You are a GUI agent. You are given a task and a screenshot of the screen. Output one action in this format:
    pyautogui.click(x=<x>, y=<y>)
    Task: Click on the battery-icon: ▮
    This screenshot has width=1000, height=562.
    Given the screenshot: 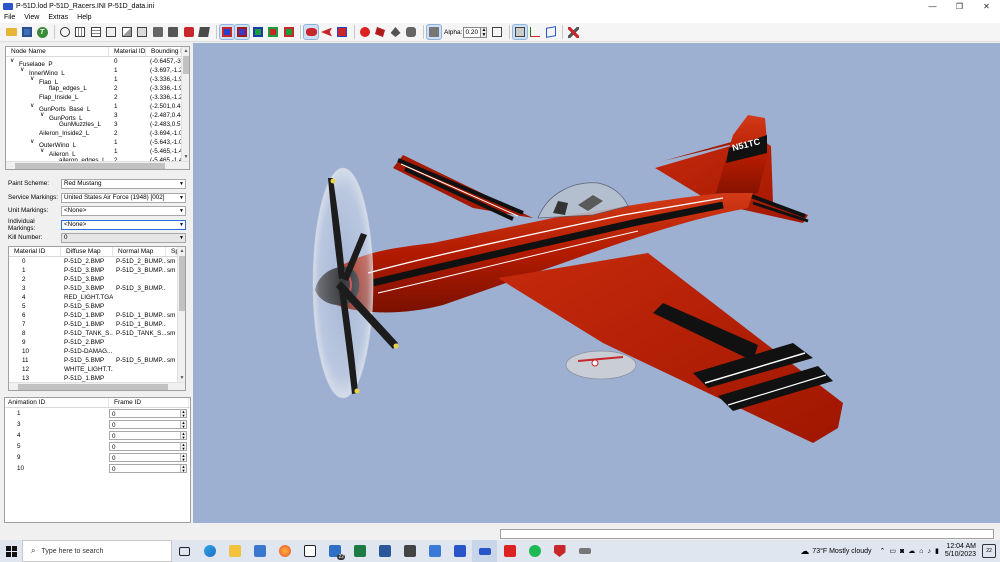 What is the action you would take?
    pyautogui.click(x=937, y=551)
    